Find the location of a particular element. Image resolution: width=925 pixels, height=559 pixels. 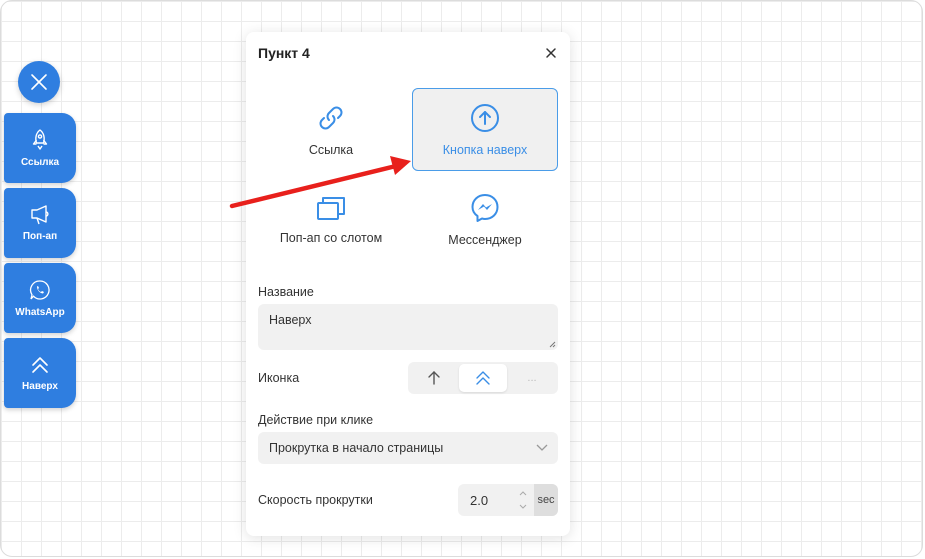

speed-stepper: 2.0 sec is located at coordinates (508, 500).